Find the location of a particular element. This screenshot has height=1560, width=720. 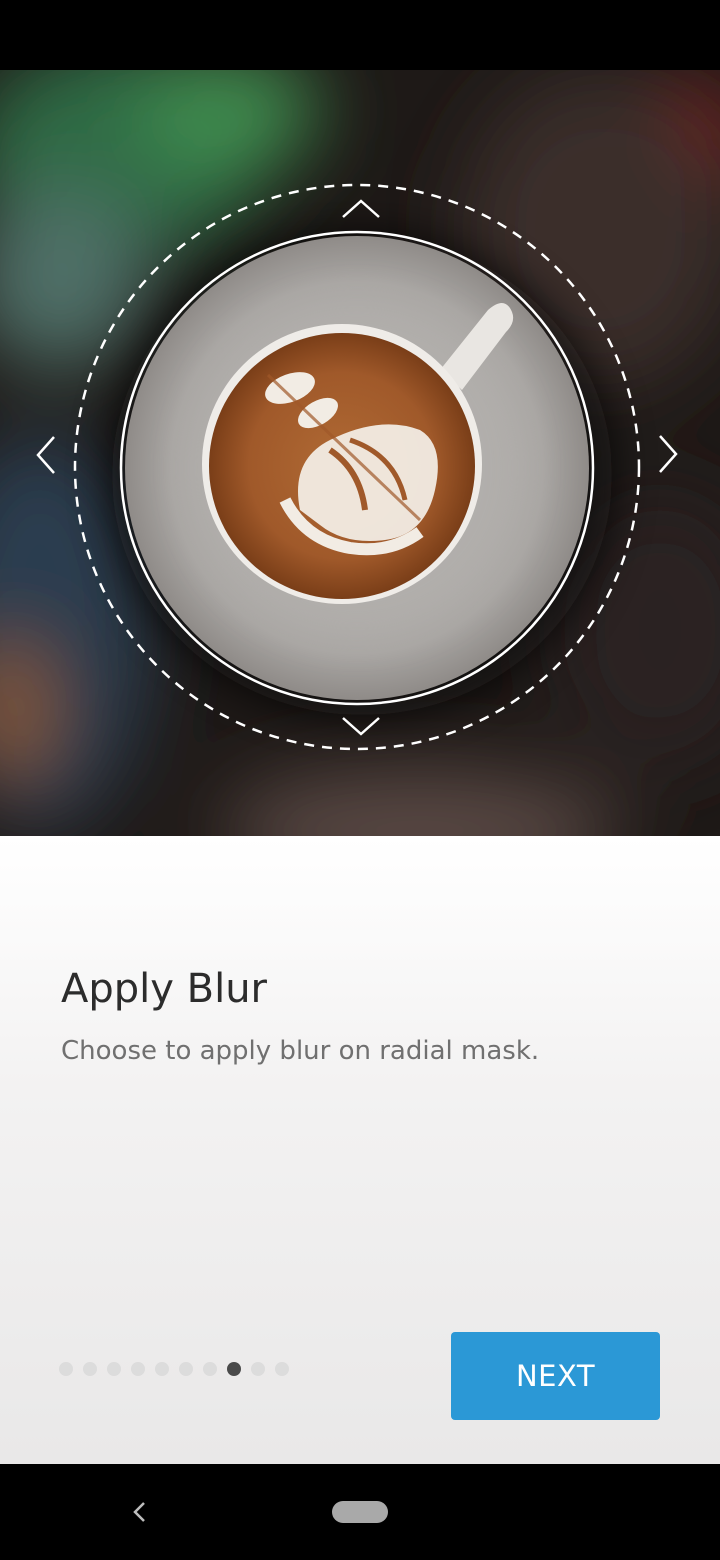

next-button: NEXT is located at coordinates (555, 1376).